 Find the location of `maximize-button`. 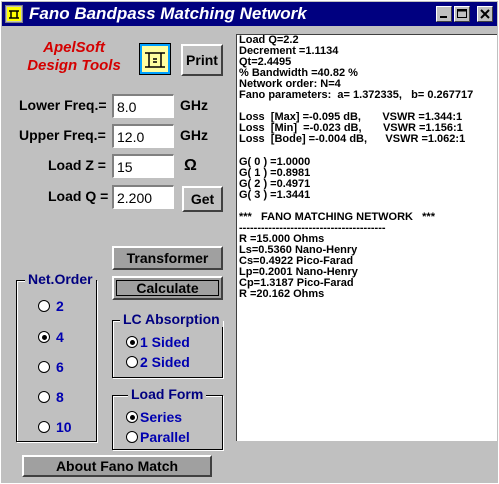

maximize-button is located at coordinates (462, 14).